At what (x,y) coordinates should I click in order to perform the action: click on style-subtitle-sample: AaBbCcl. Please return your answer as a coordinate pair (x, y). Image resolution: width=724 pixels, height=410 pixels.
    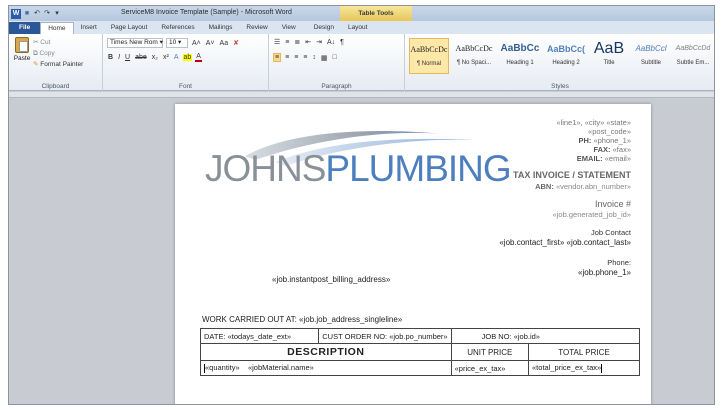
    Looking at the image, I should click on (651, 48).